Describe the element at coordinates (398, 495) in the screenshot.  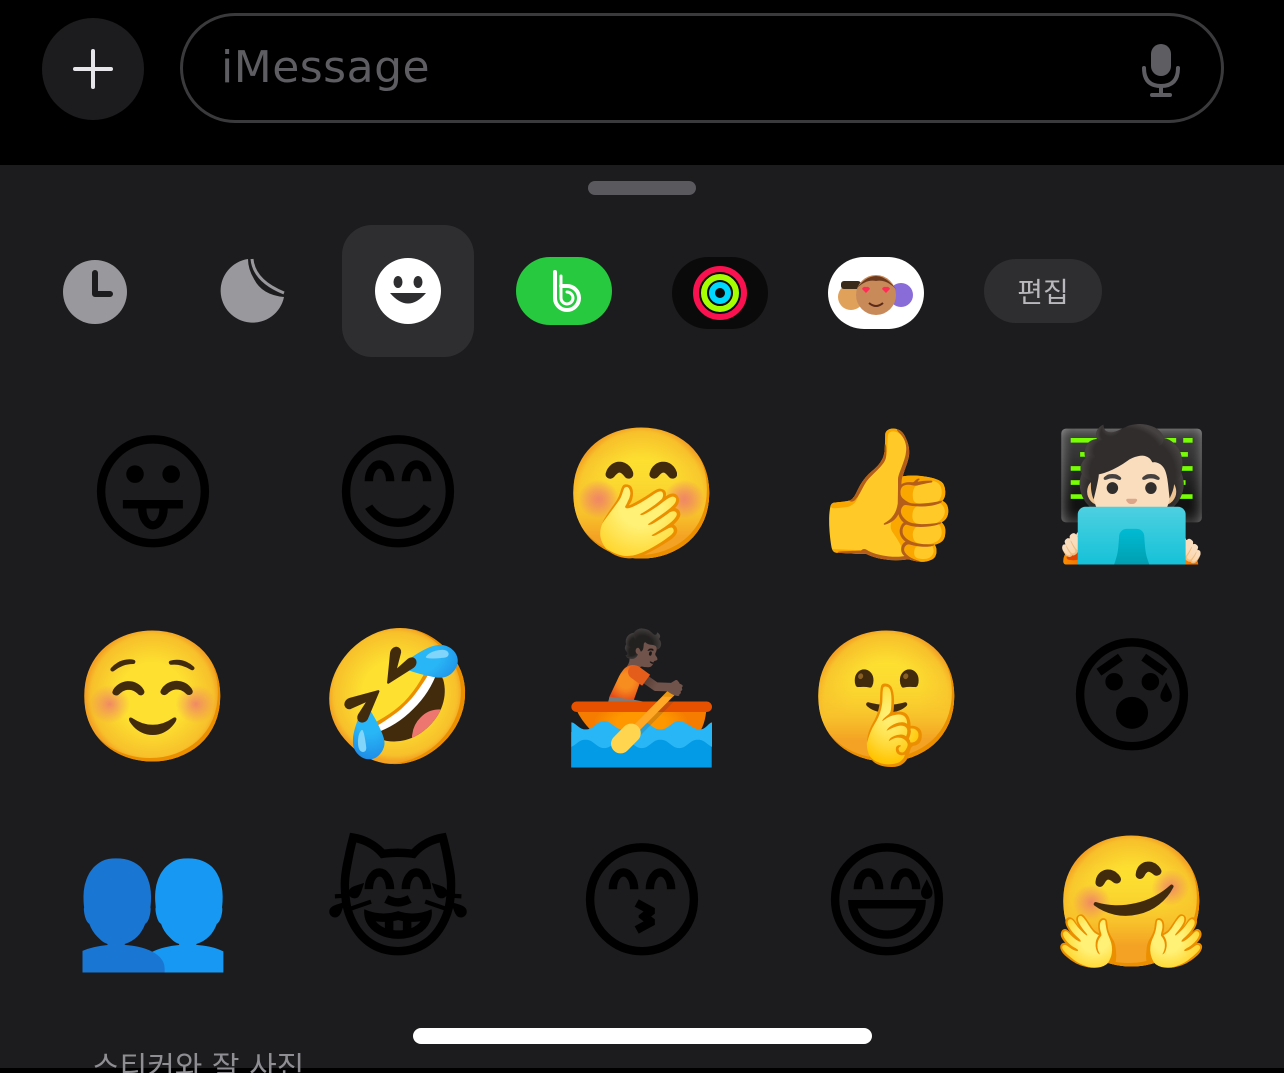
I see `emoji-smiling-eyes: 😊` at that location.